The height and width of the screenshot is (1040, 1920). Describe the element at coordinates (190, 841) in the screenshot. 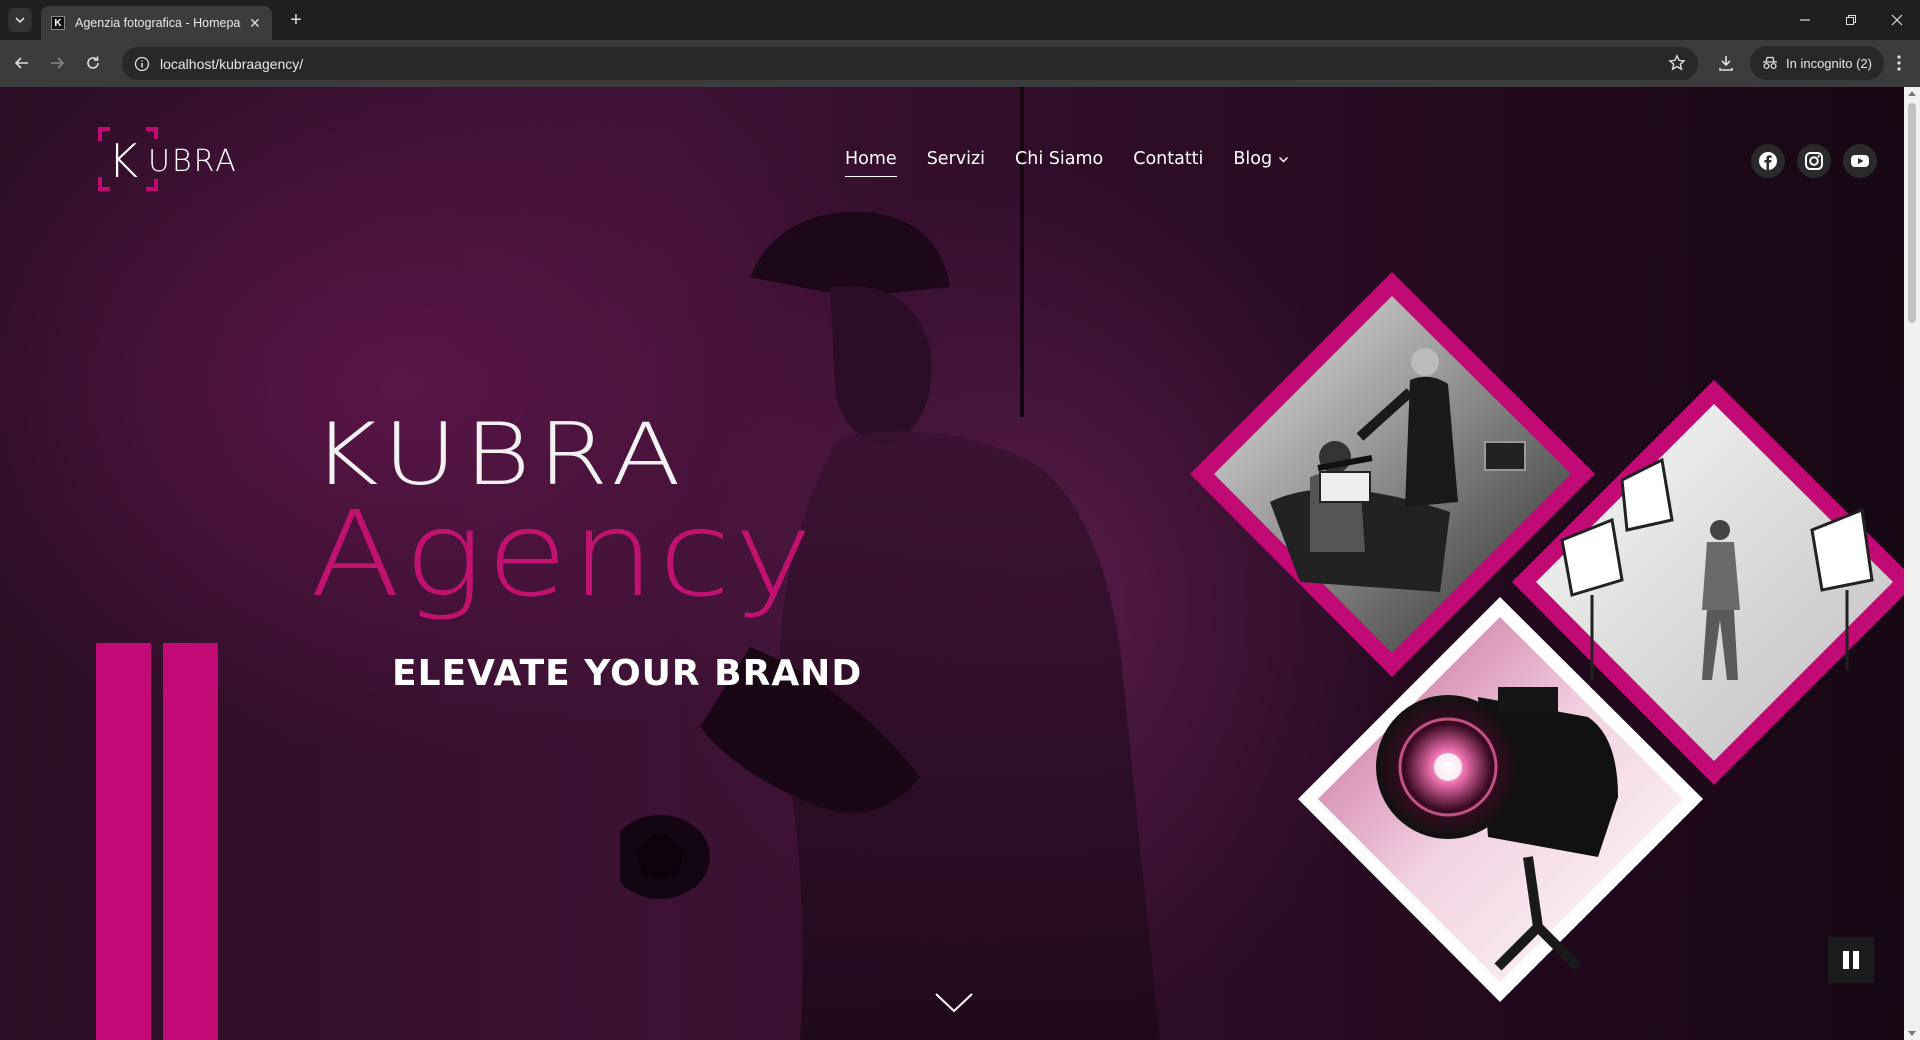

I see `decorative-bar-right` at that location.